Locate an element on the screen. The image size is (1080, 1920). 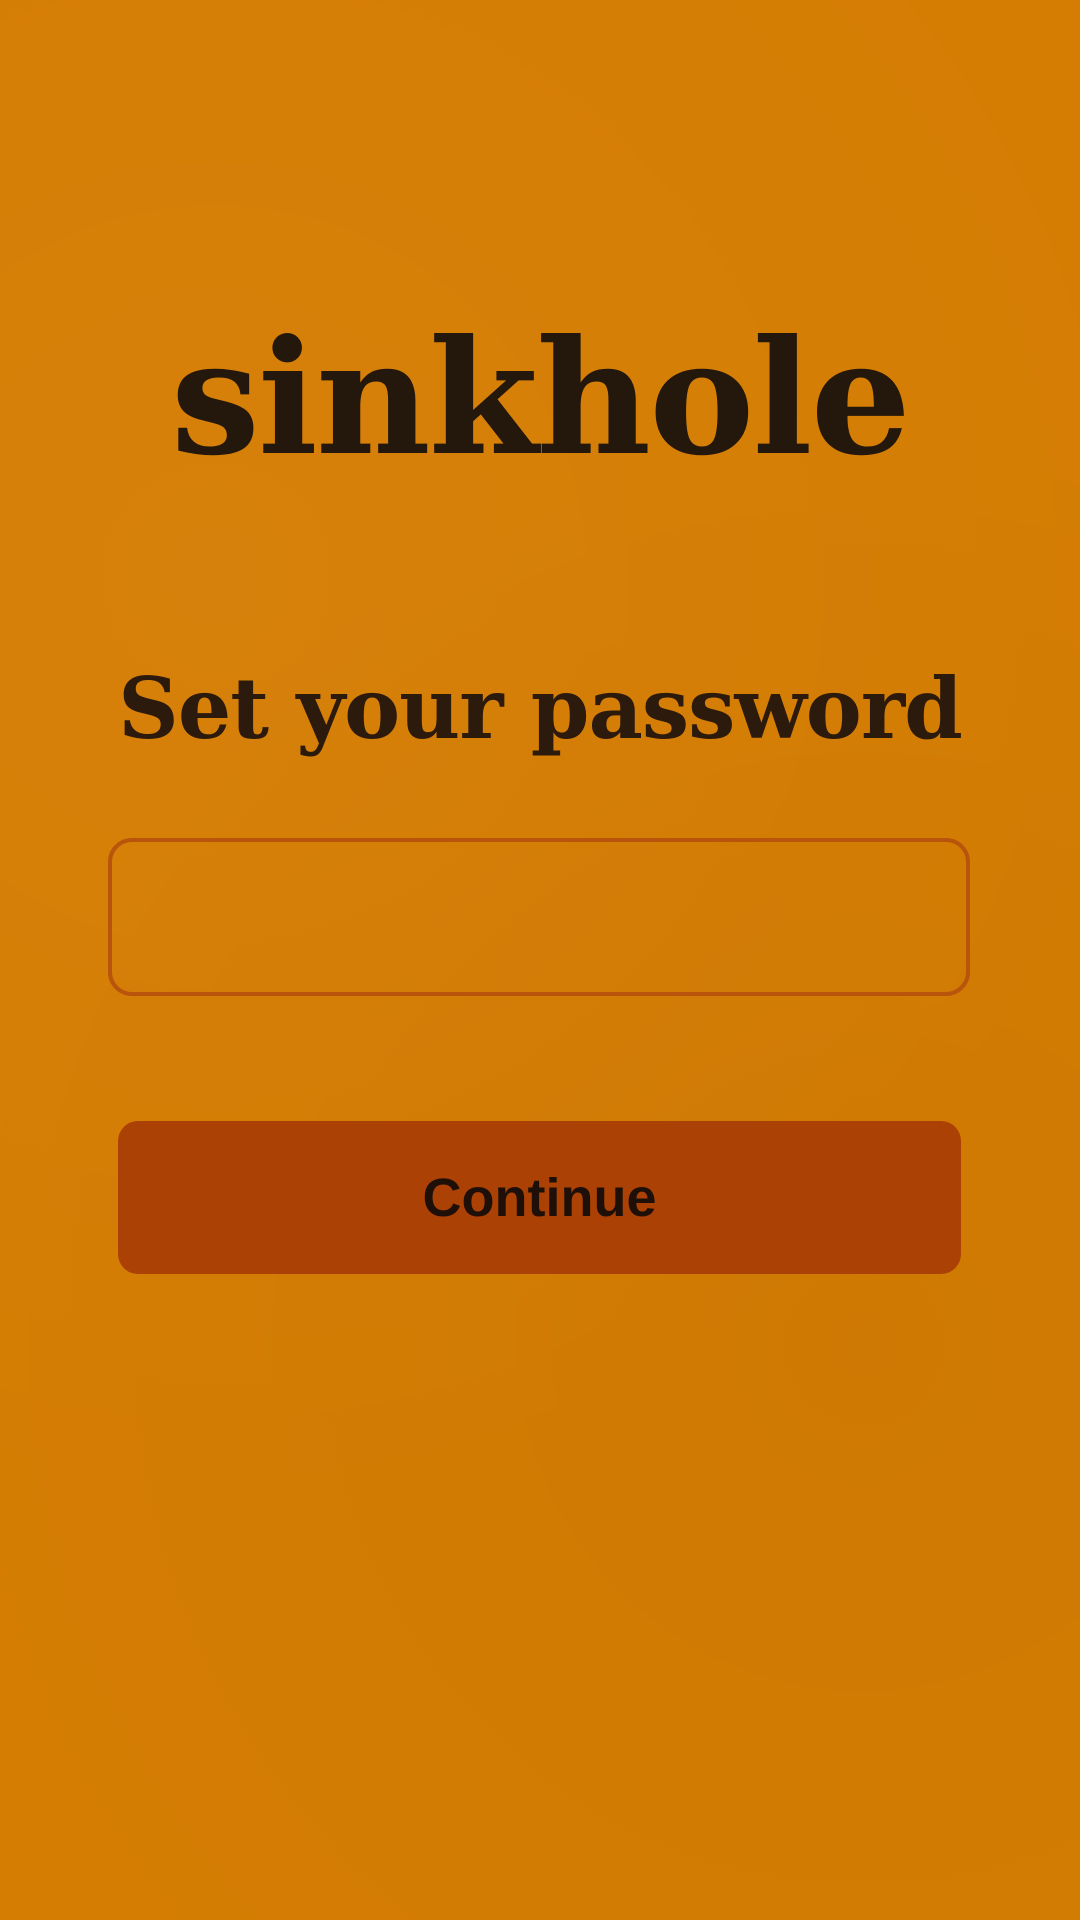
continue-button: Continue is located at coordinates (539, 1197).